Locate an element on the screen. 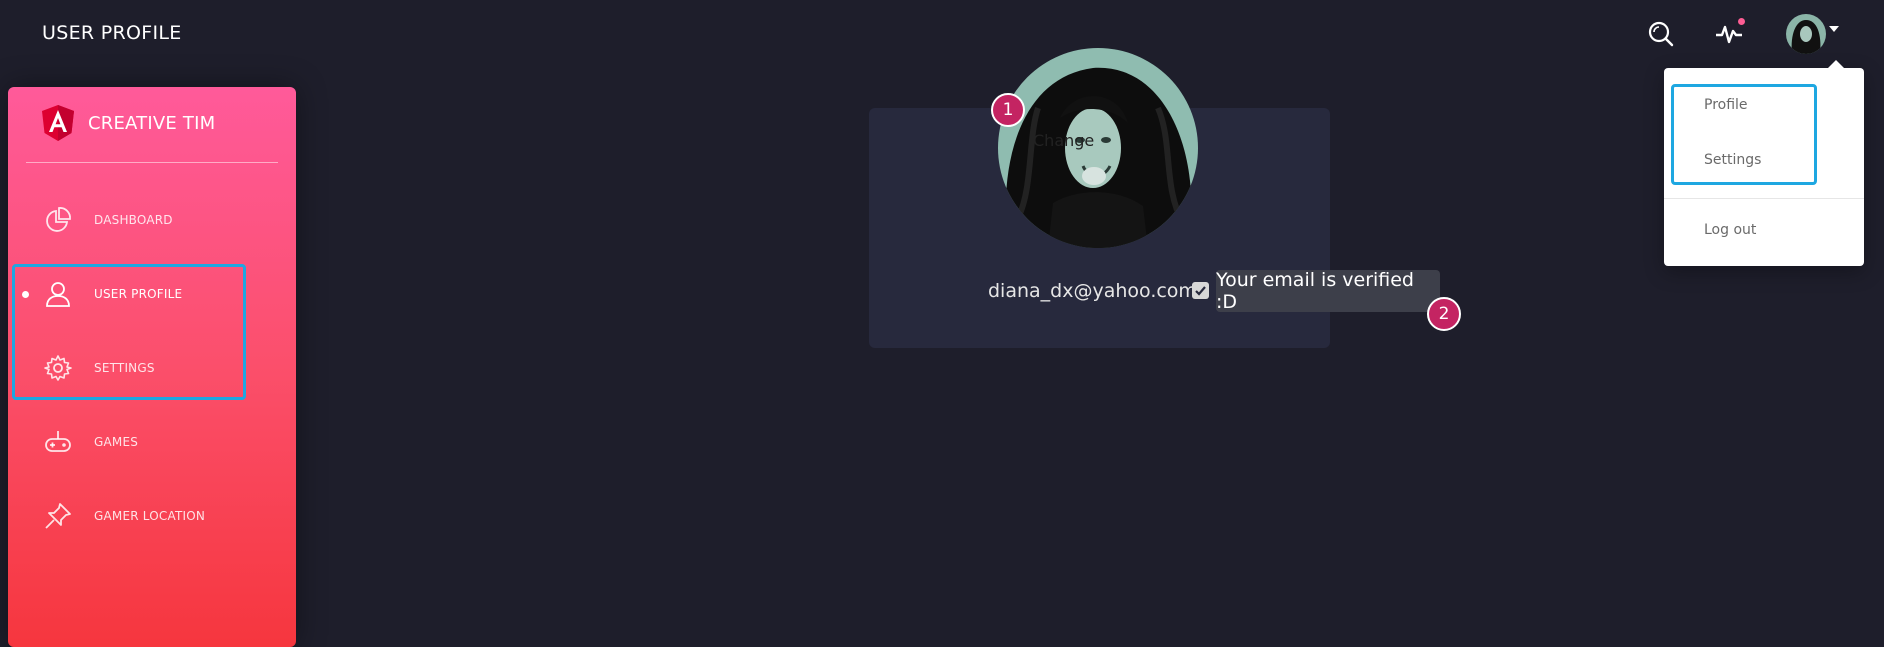 This screenshot has width=1884, height=647. sidebar-item-label: GAMER LOCATION is located at coordinates (150, 516).